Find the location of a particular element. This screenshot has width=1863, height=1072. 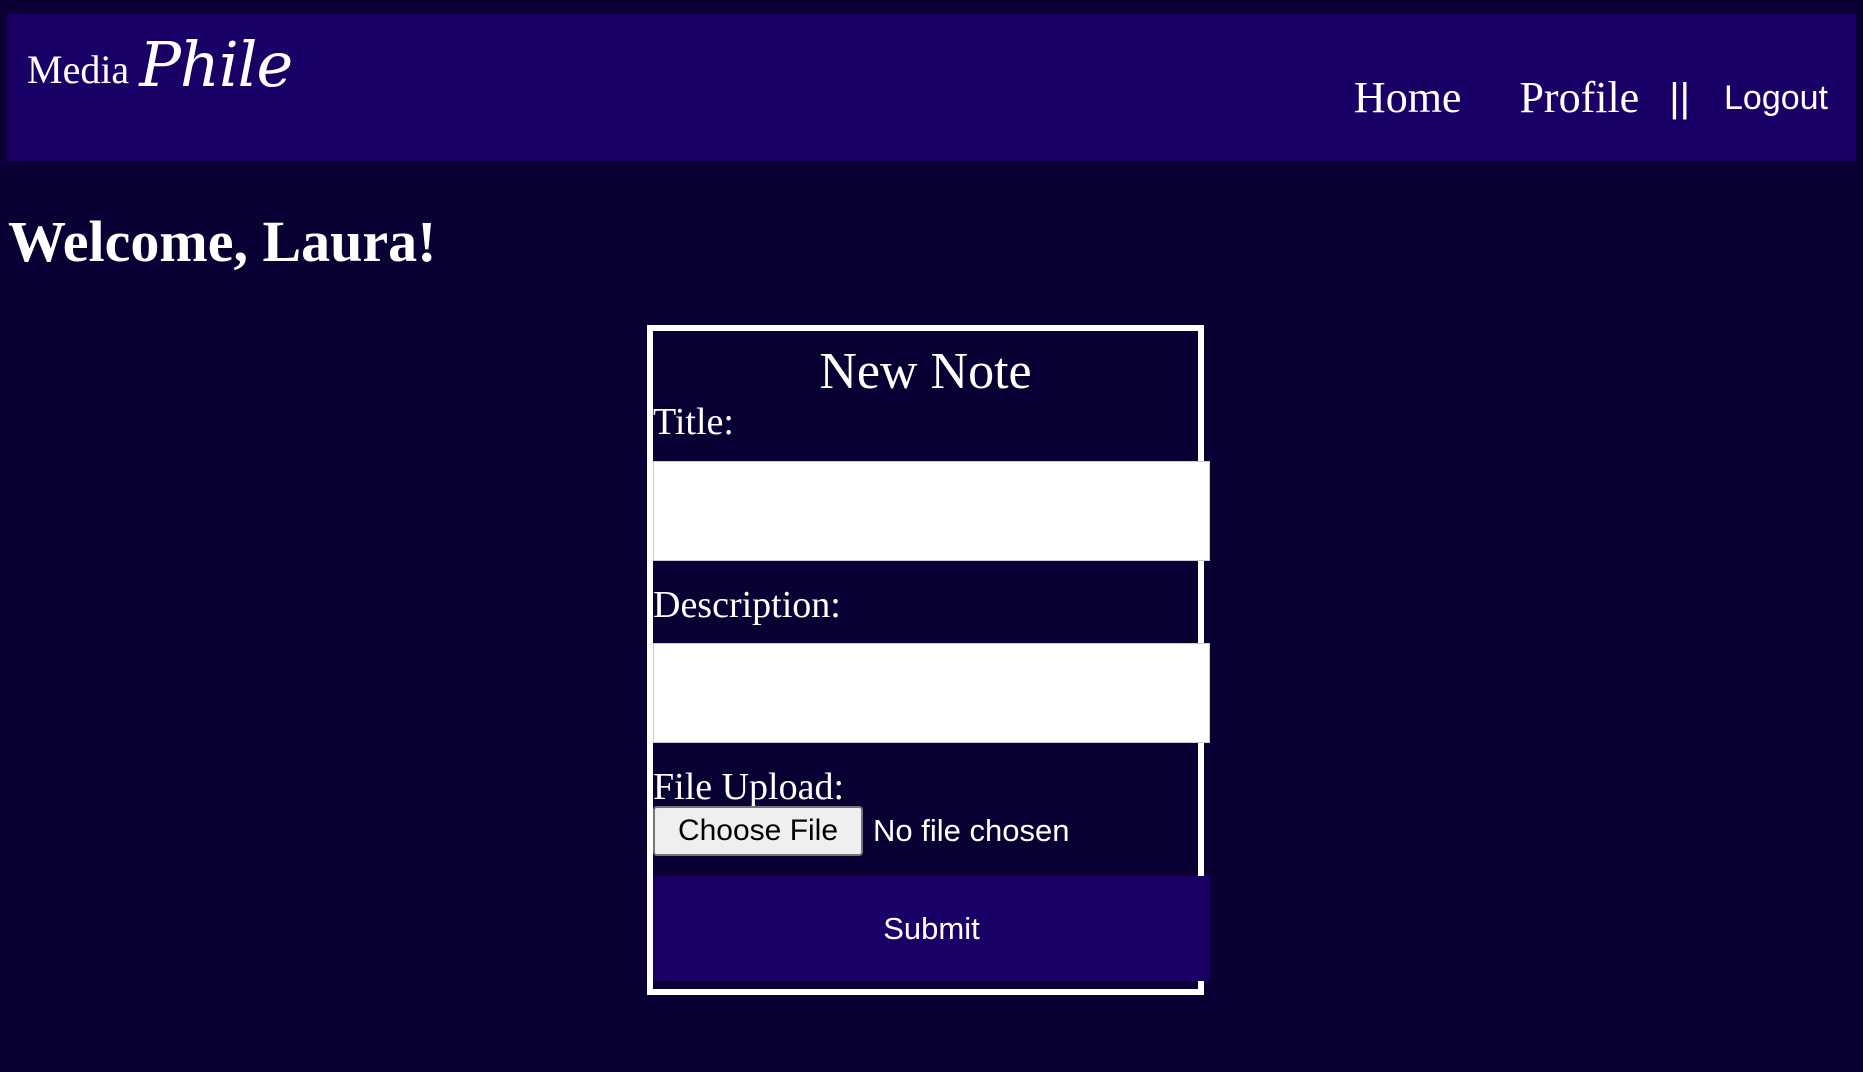

title-label: Title: is located at coordinates (693, 422).